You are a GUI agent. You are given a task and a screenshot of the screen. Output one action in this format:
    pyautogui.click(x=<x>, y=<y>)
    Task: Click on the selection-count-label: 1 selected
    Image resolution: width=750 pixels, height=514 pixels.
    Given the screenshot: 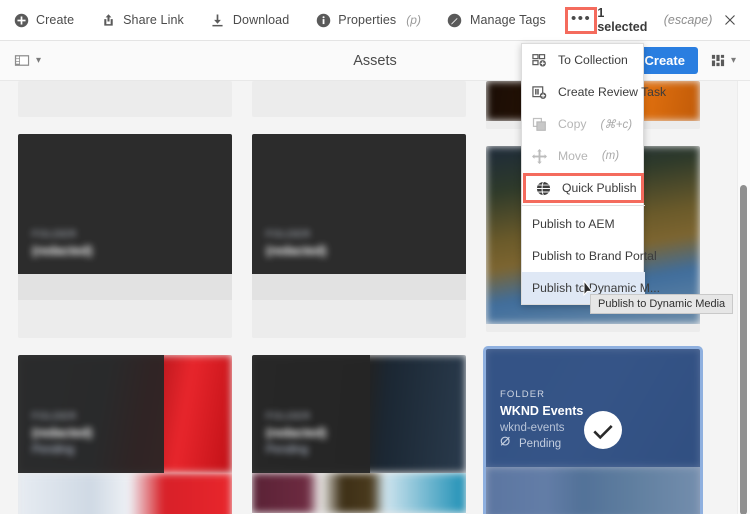 What is the action you would take?
    pyautogui.click(x=622, y=20)
    